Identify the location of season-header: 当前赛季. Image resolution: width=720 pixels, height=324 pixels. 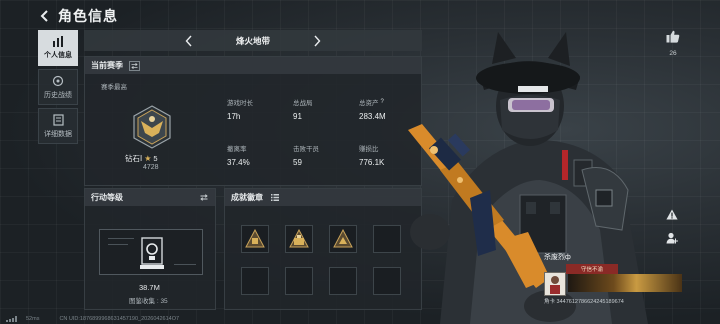
(253, 65).